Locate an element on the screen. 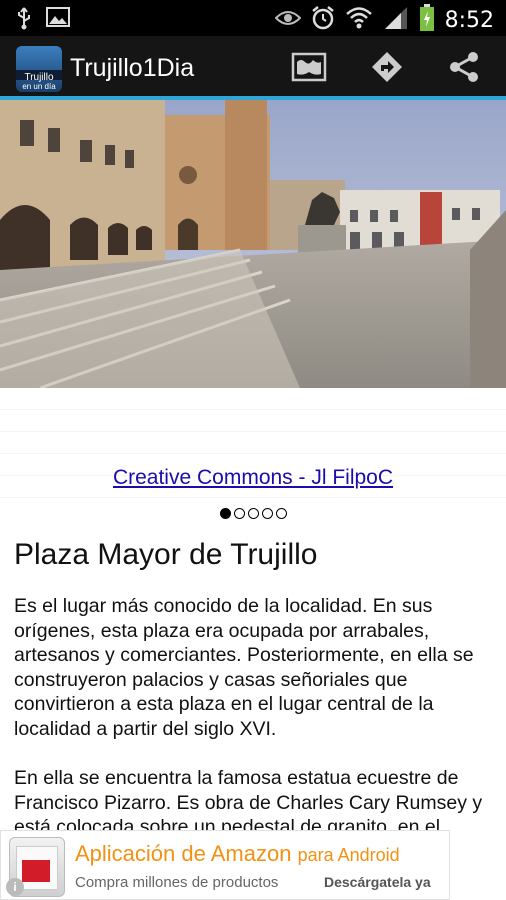 The image size is (506, 900). ad-title-main: Aplicación de Amazon is located at coordinates (183, 853).